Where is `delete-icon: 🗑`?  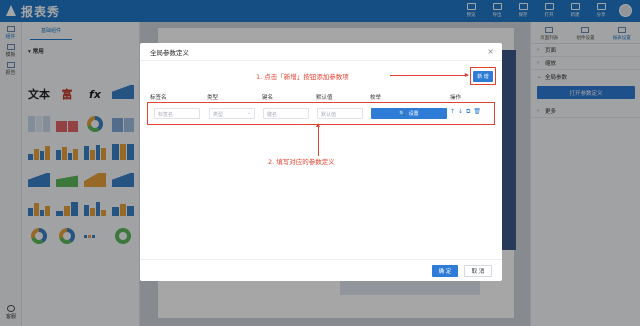 delete-icon: 🗑 is located at coordinates (477, 112).